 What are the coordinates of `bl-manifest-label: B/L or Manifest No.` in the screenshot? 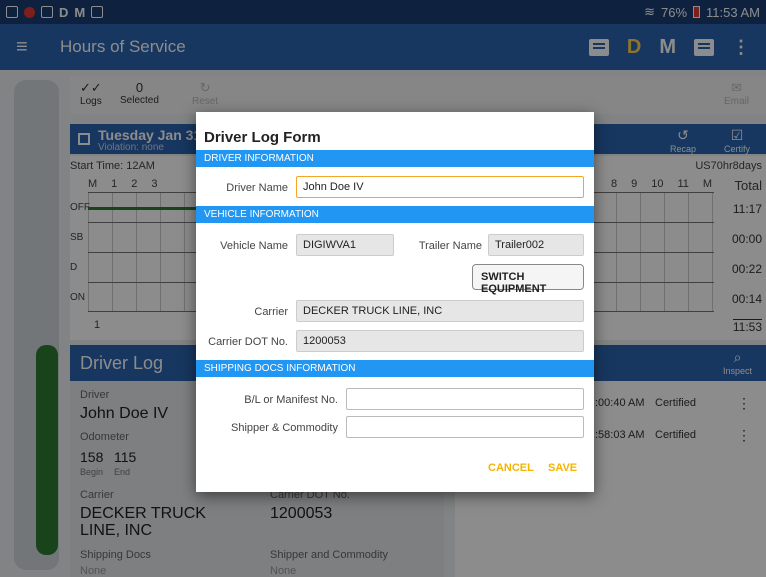 It's located at (291, 400).